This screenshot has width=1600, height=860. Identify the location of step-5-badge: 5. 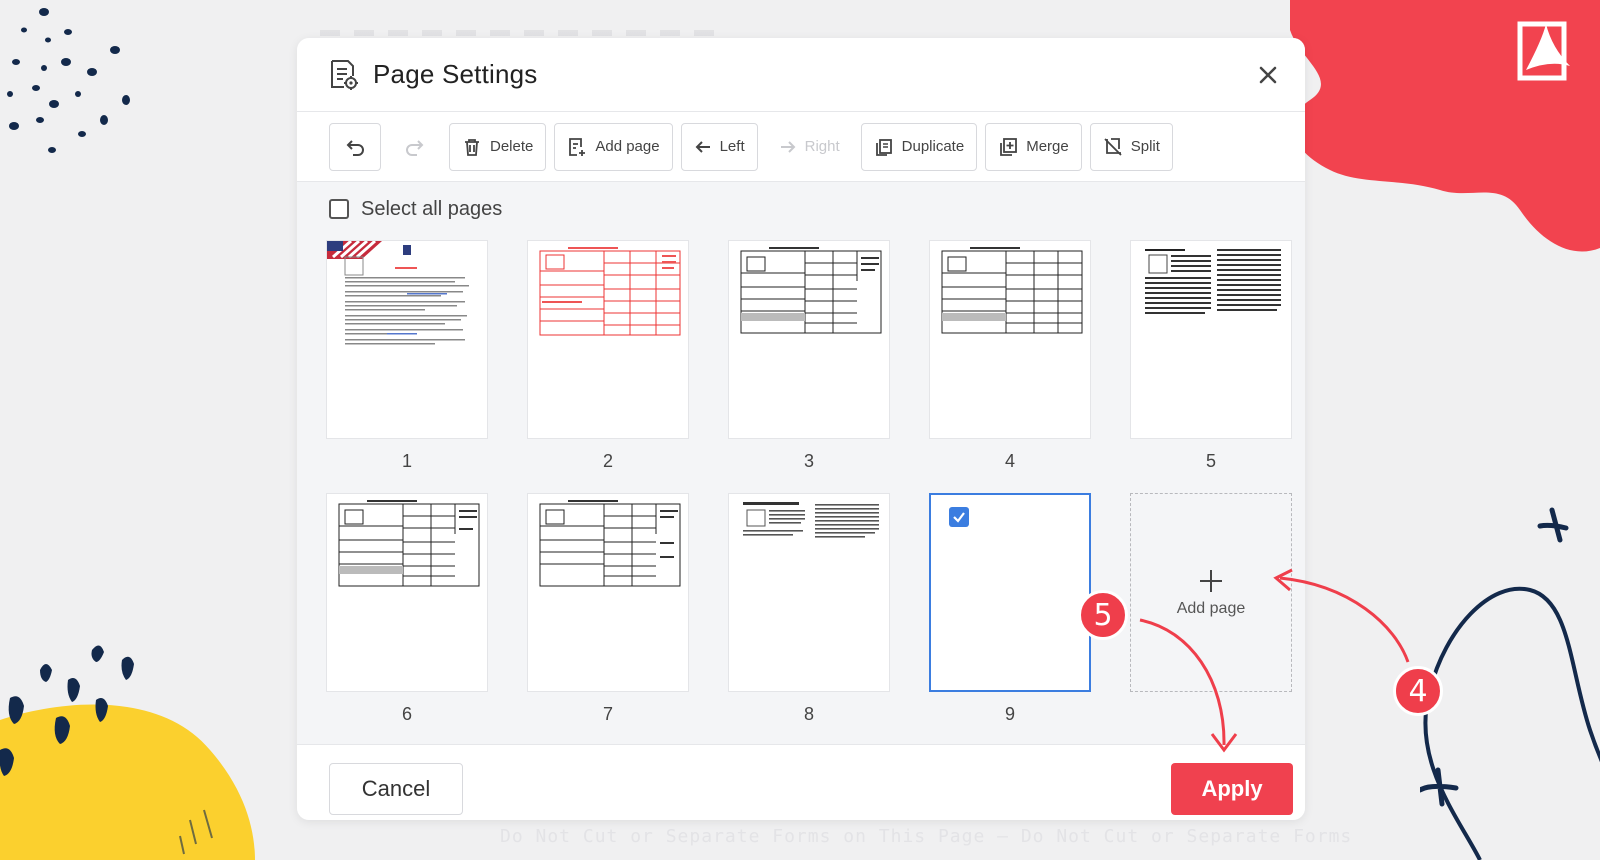
(1103, 615).